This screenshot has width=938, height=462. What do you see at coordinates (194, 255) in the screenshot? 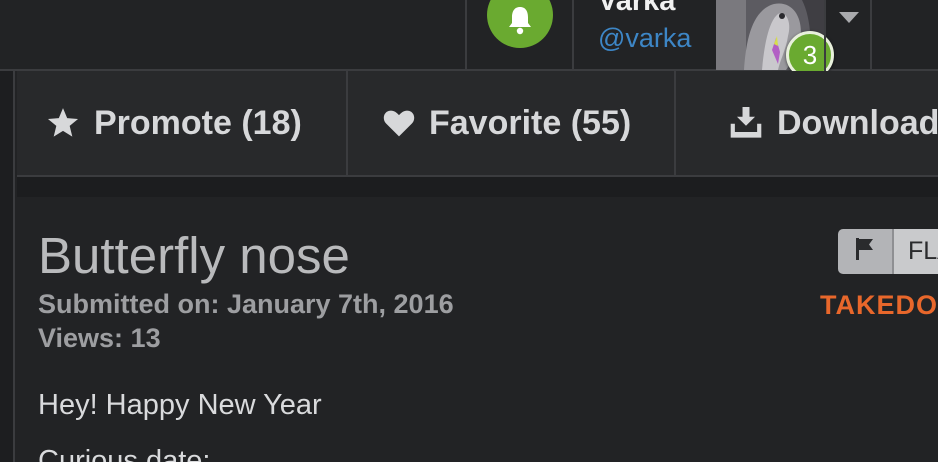
I see `submission-title: Butterfly nose` at bounding box center [194, 255].